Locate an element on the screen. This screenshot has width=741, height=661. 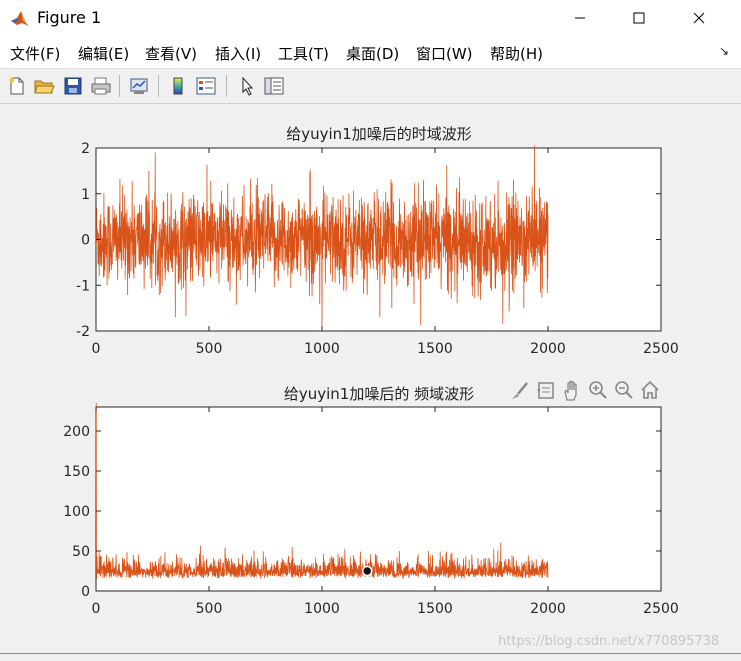
menu-insert: 插入(I) is located at coordinates (238, 53).